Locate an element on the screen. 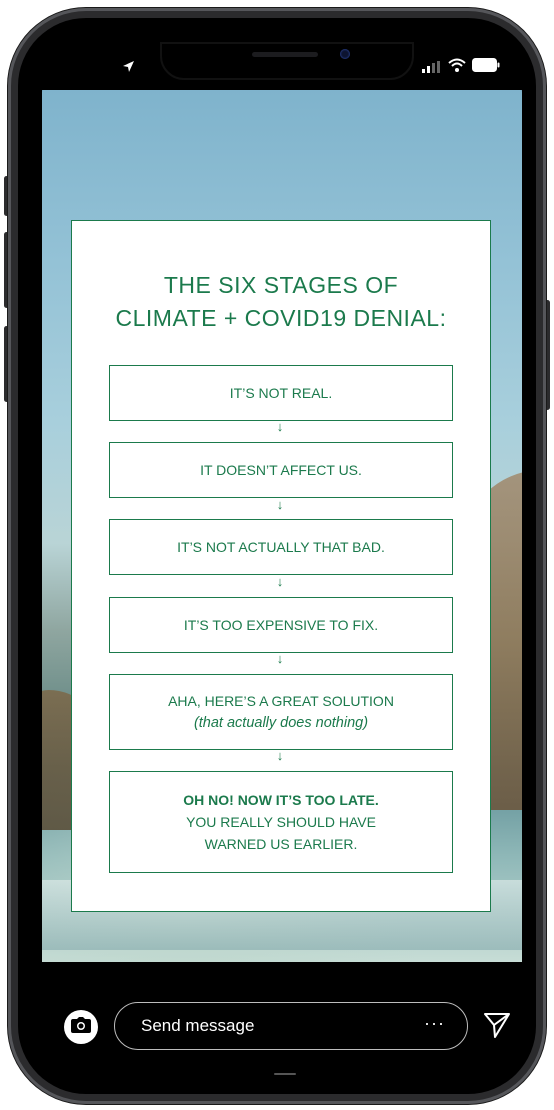 This screenshot has width=554, height=1110. title-line-2: CLIMATE + COVID19 DENIAL: is located at coordinates (281, 318).